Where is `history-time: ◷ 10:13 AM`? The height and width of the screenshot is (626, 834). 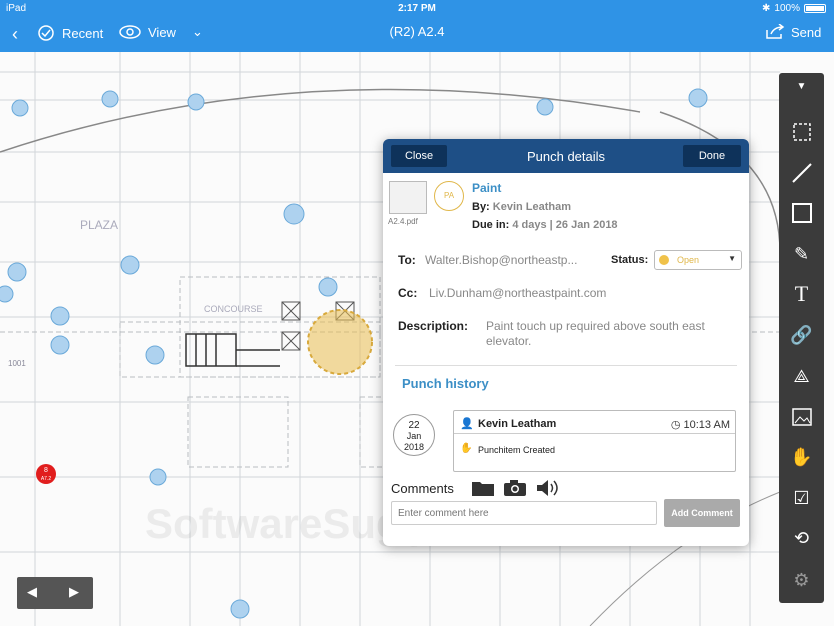 history-time: ◷ 10:13 AM is located at coordinates (700, 424).